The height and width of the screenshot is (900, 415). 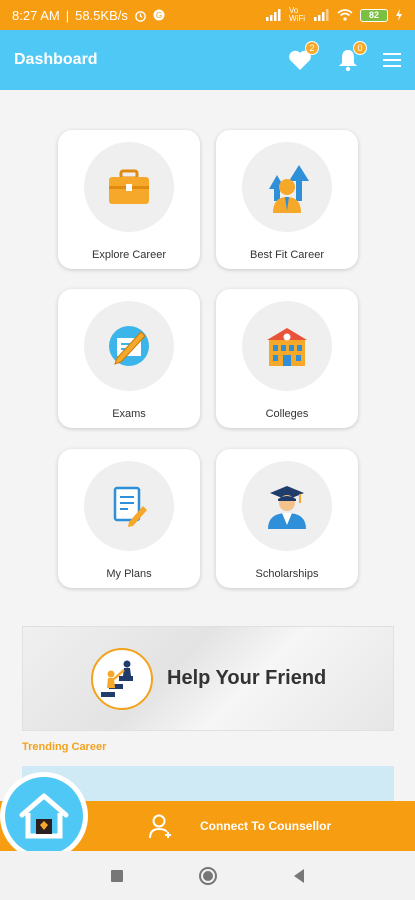 What do you see at coordinates (129, 186) in the screenshot?
I see `briefcase-icon` at bounding box center [129, 186].